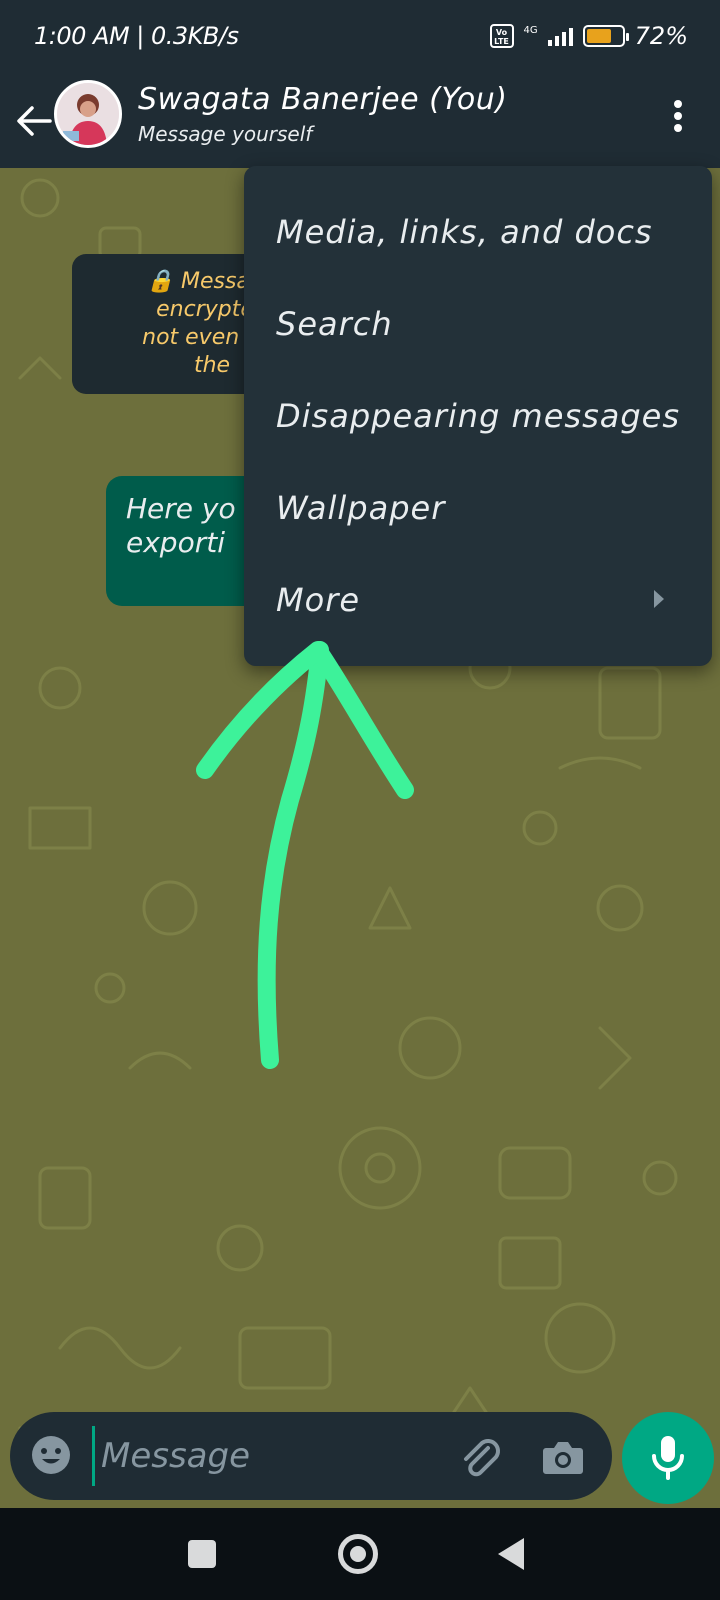 Image resolution: width=720 pixels, height=1600 pixels. What do you see at coordinates (318, 600) in the screenshot?
I see `menu-item-label: More` at bounding box center [318, 600].